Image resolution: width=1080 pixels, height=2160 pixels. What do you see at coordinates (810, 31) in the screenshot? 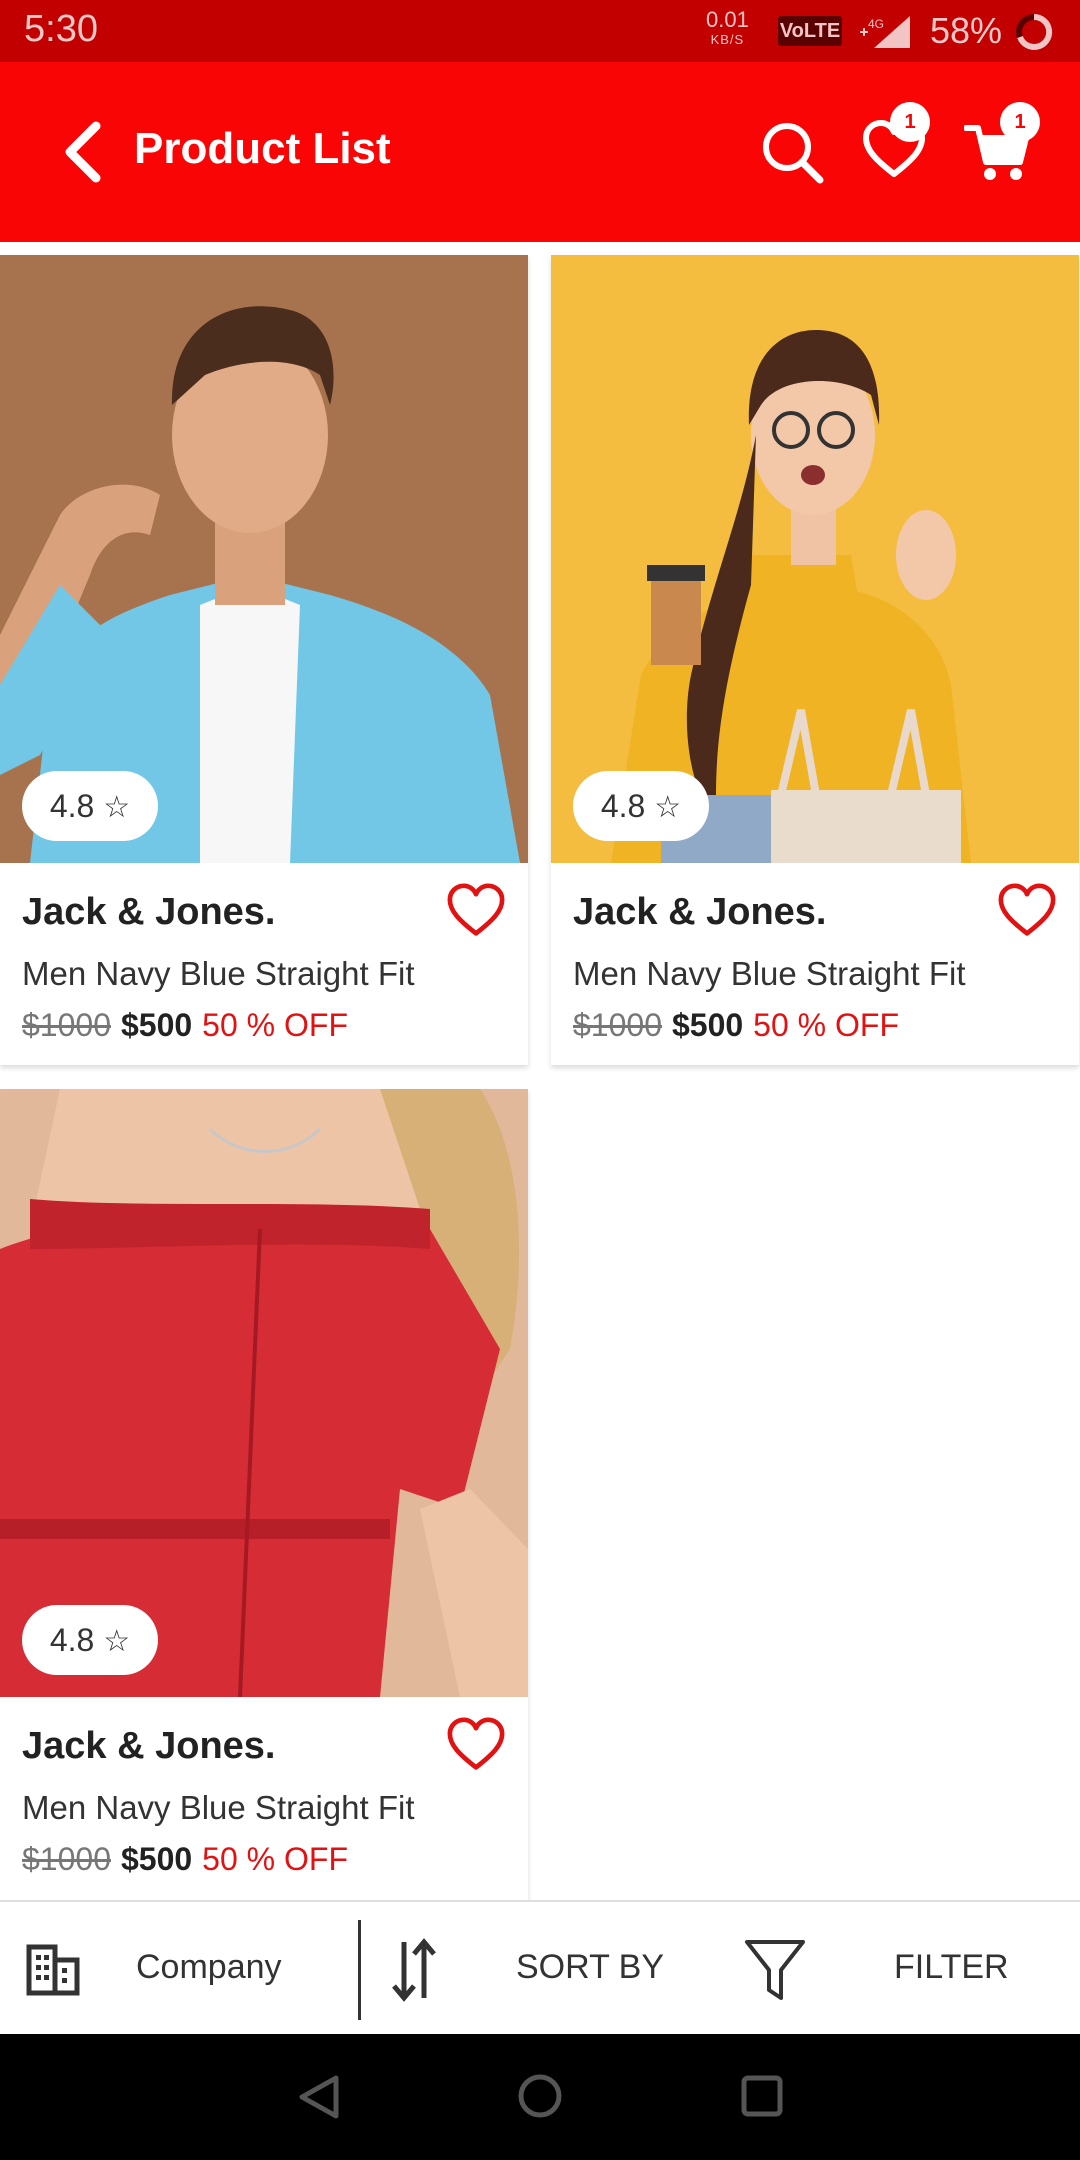
I see `volte-badge: VoLTE` at bounding box center [810, 31].